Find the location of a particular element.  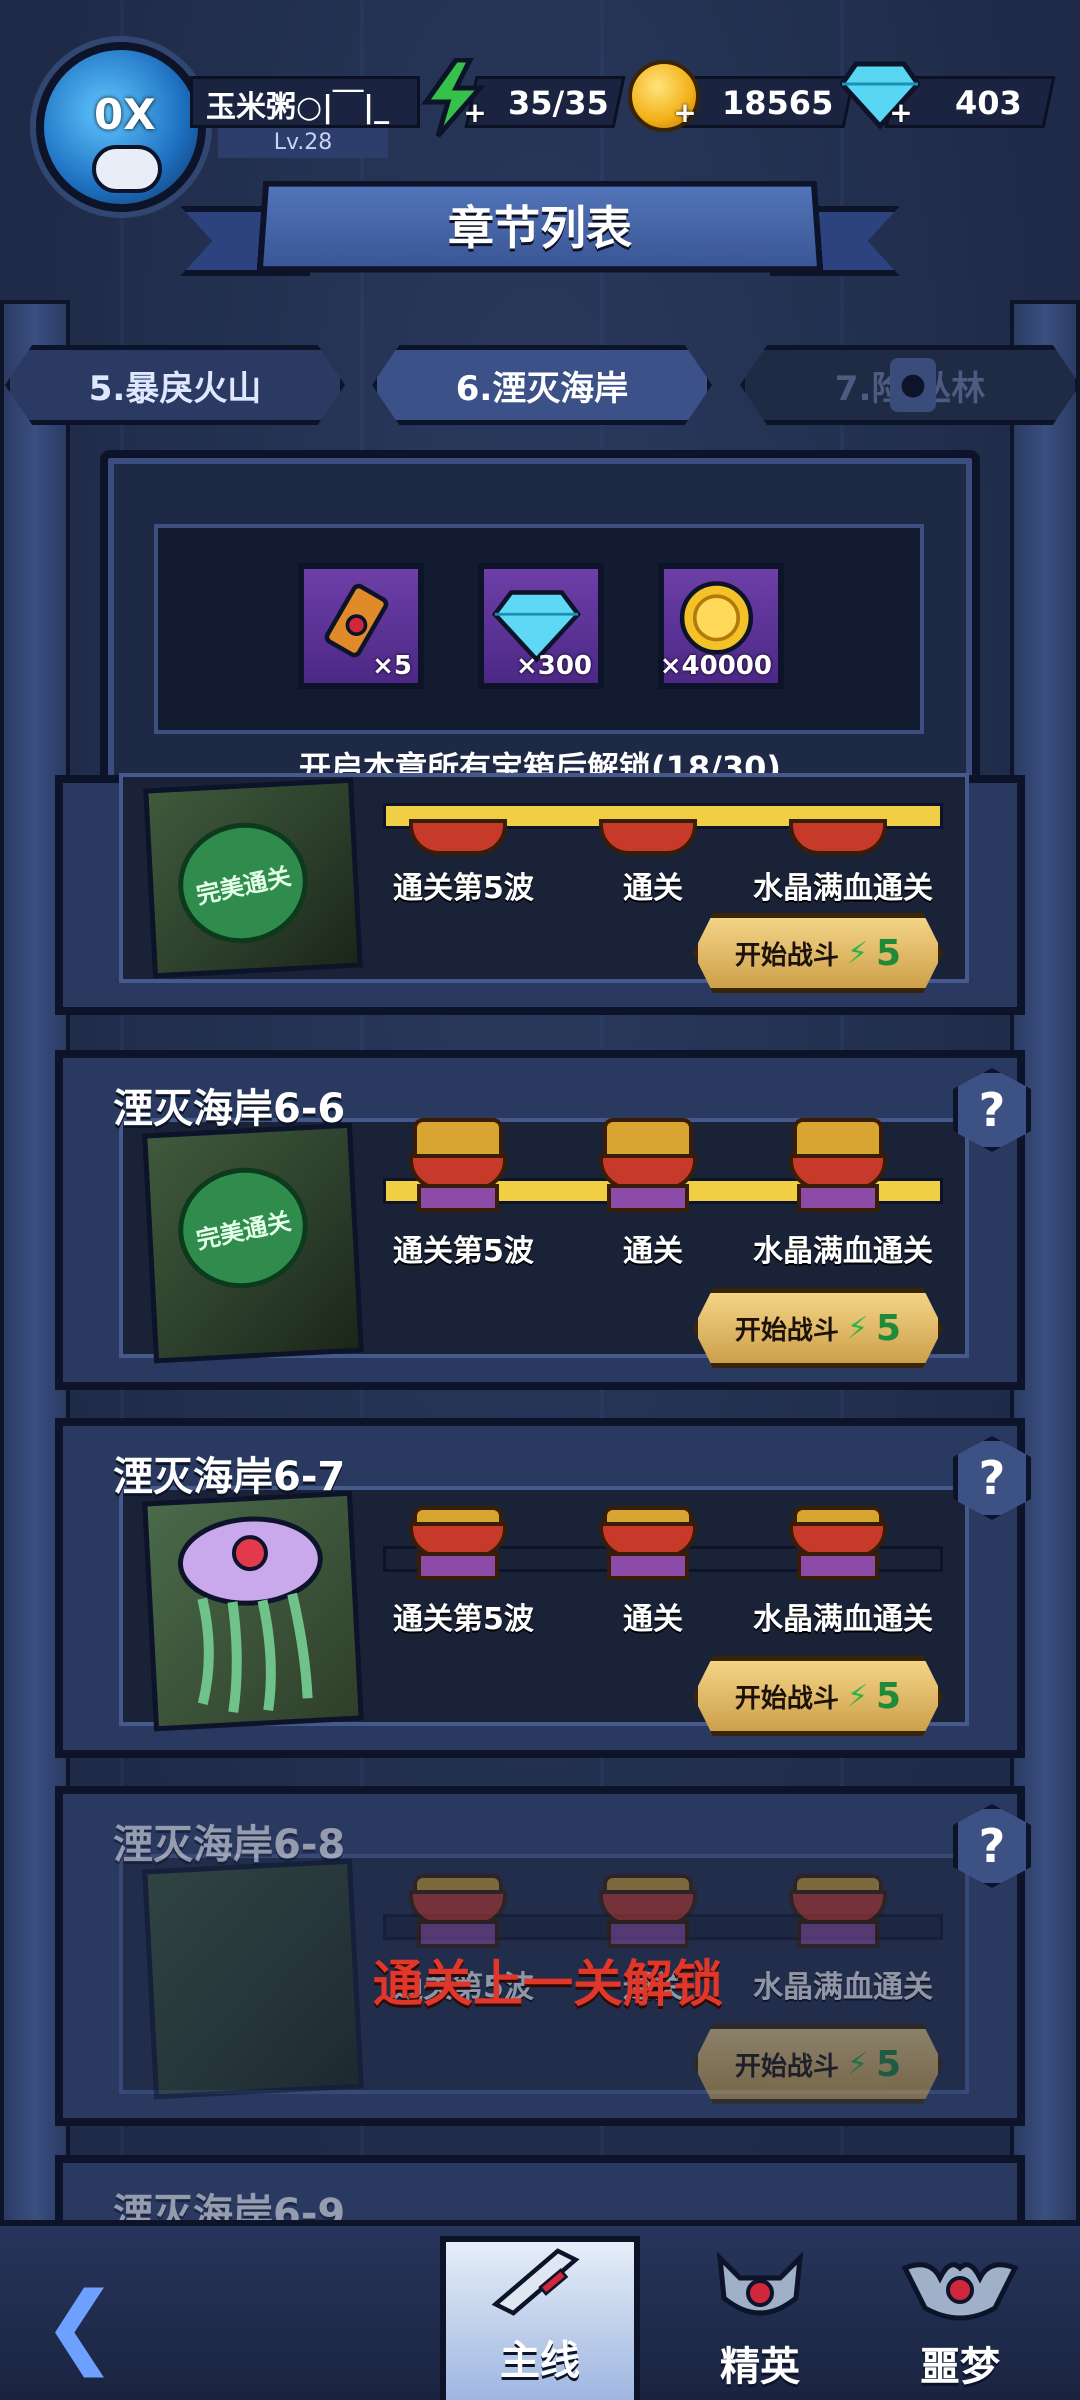

nav-main-tab: 主线 is located at coordinates (540, 2318).